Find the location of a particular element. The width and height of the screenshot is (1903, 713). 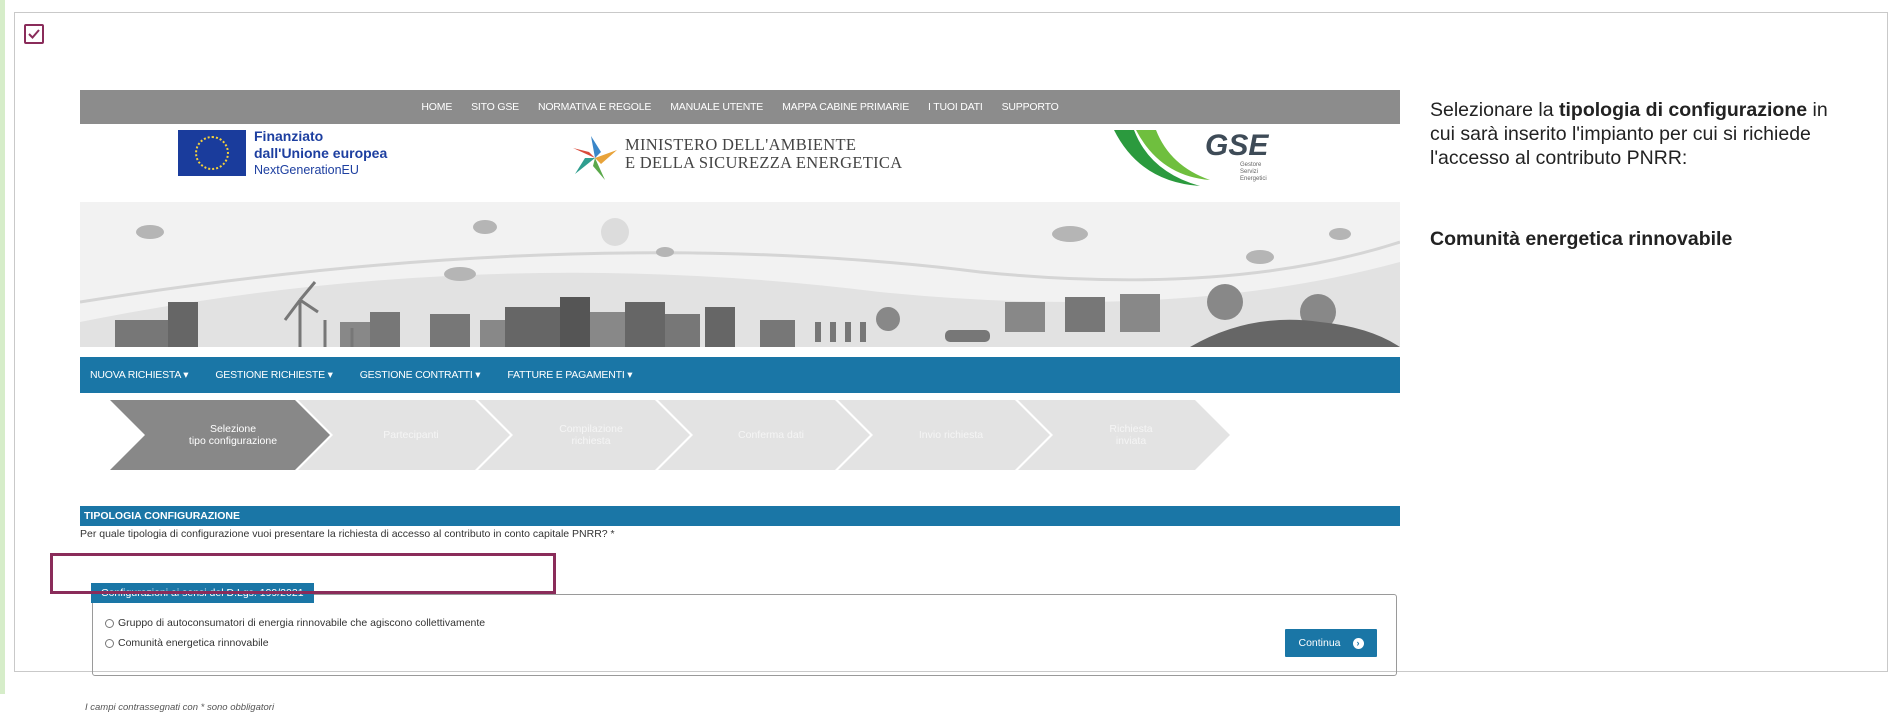

continue-label: Continua is located at coordinates (1319, 643).